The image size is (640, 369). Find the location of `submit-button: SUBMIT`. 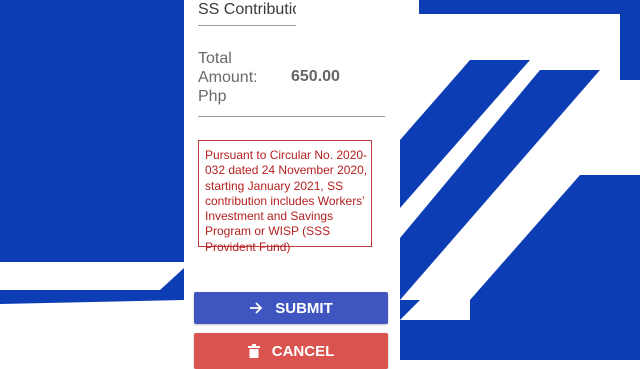

submit-button: SUBMIT is located at coordinates (291, 308).